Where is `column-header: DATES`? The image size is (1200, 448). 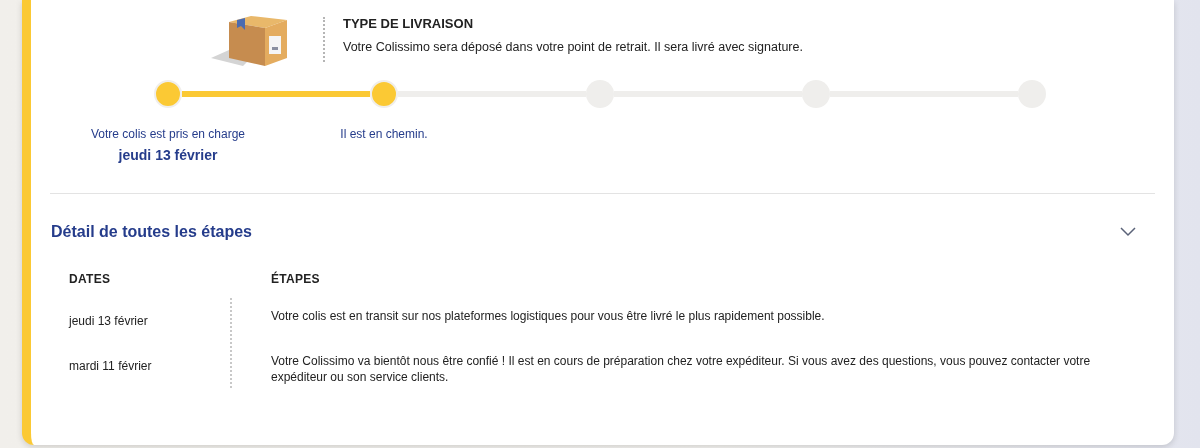 column-header: DATES is located at coordinates (90, 279).